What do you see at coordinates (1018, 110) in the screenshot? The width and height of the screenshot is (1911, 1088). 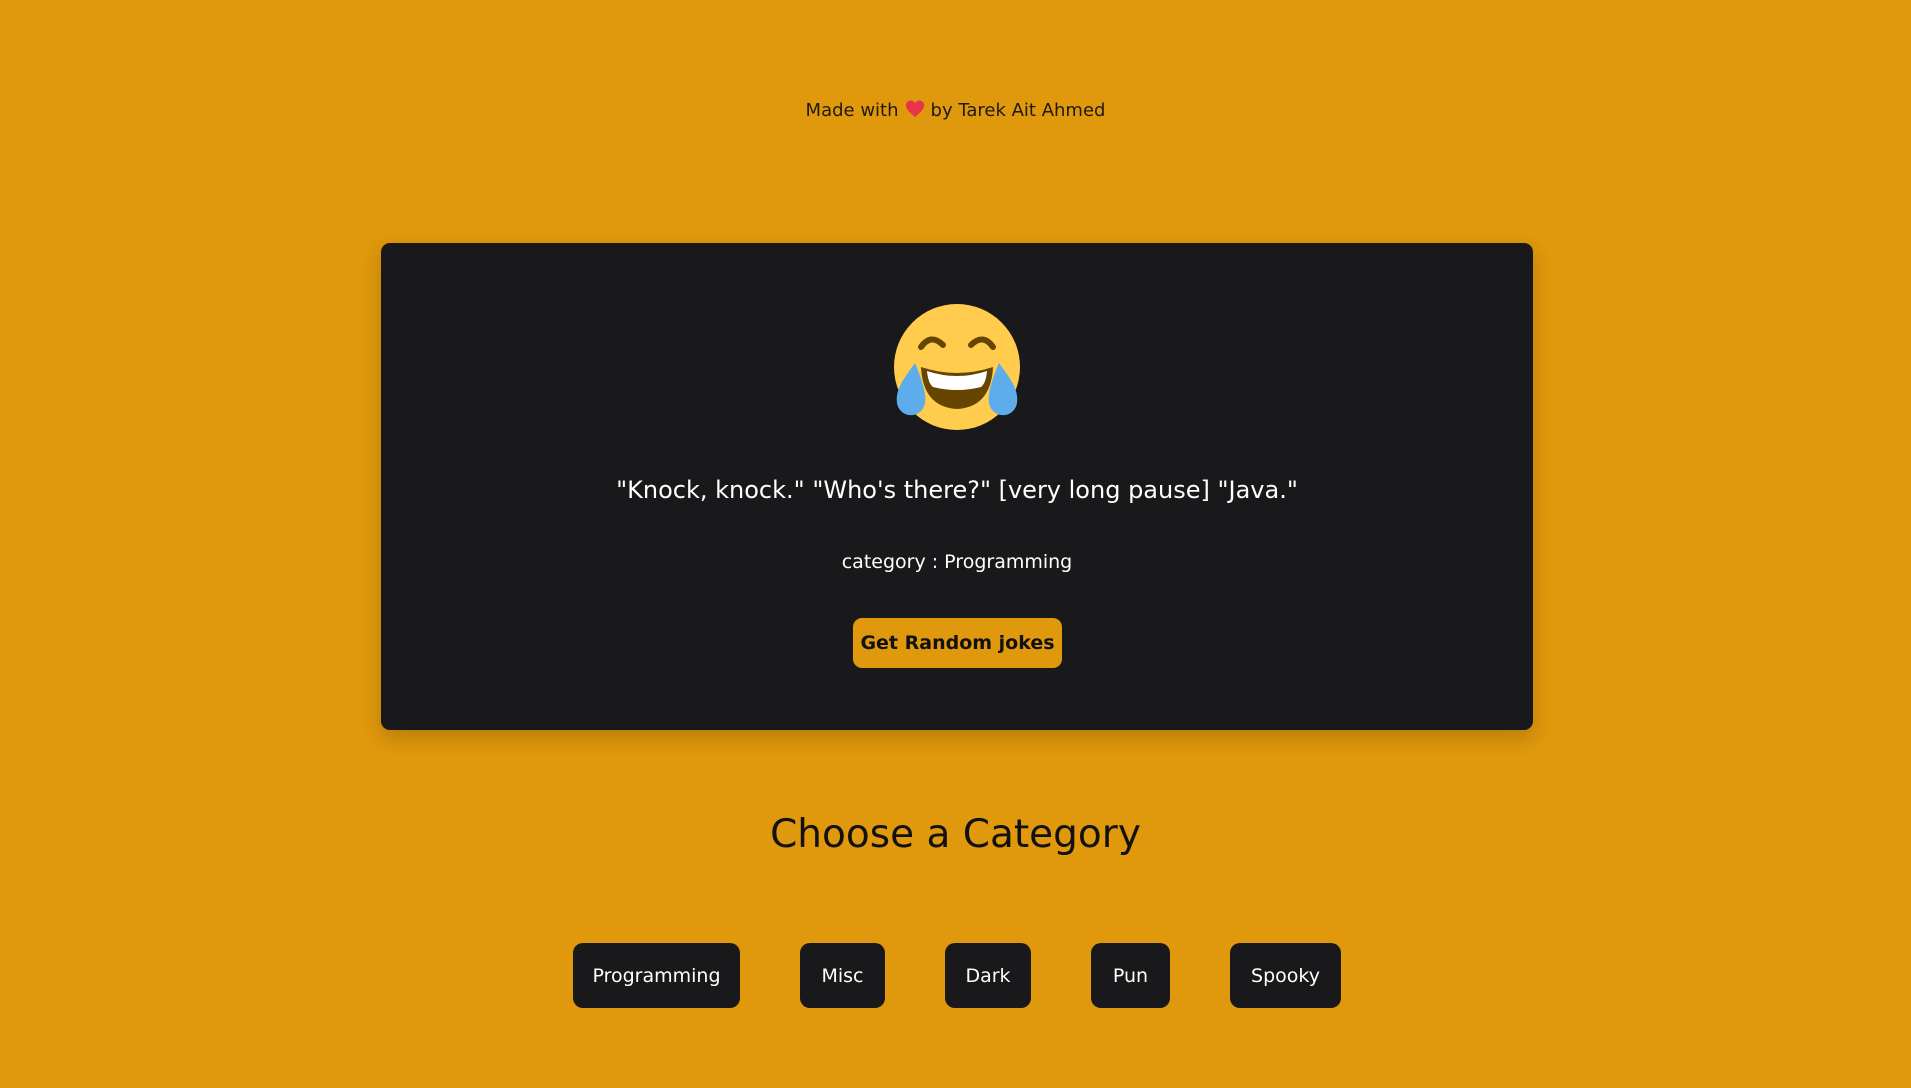 I see `credit-suffix: by Tarek Ait Ahmed` at bounding box center [1018, 110].